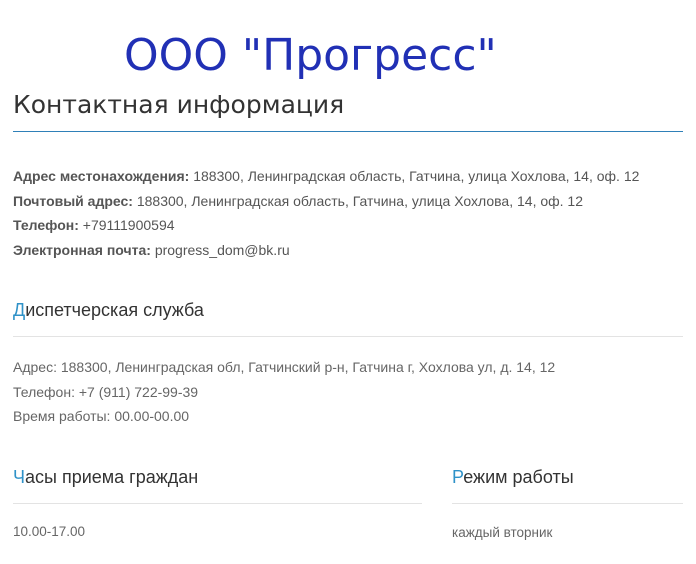 The height and width of the screenshot is (564, 696). Describe the element at coordinates (502, 532) in the screenshot. I see `work-schedule-value: каждый вторник` at that location.